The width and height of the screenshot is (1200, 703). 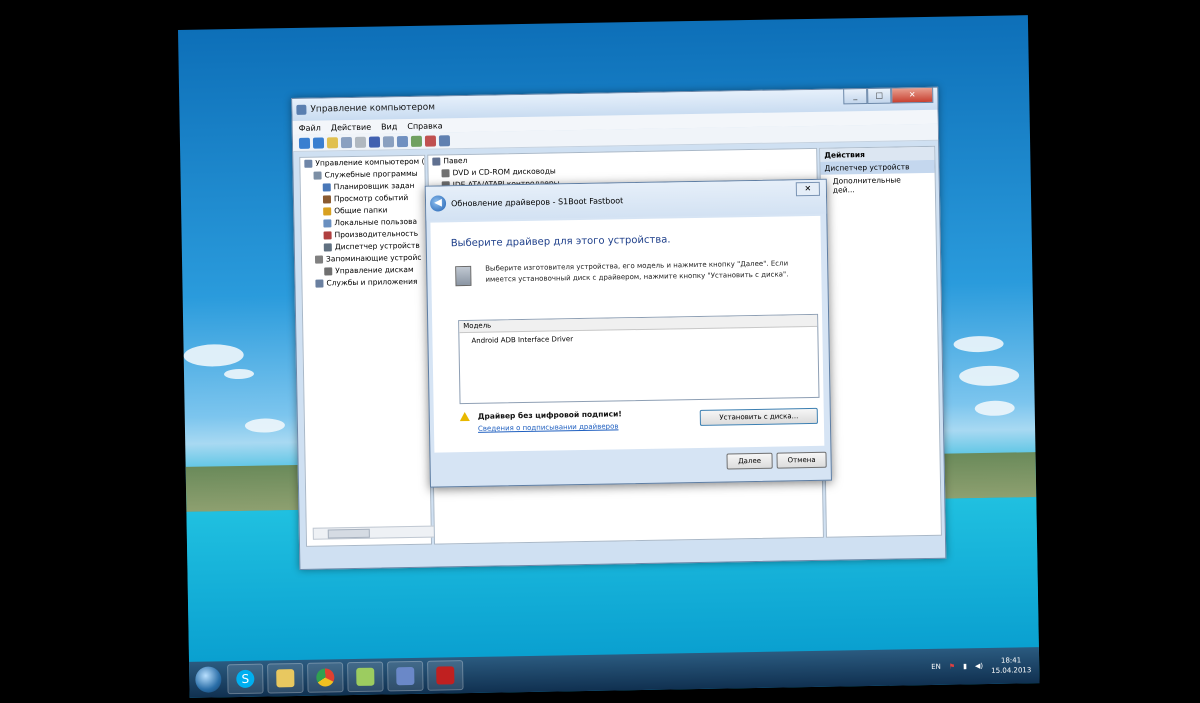 I want to click on console-tree-item-label: Службы и приложения, so click(x=372, y=282).